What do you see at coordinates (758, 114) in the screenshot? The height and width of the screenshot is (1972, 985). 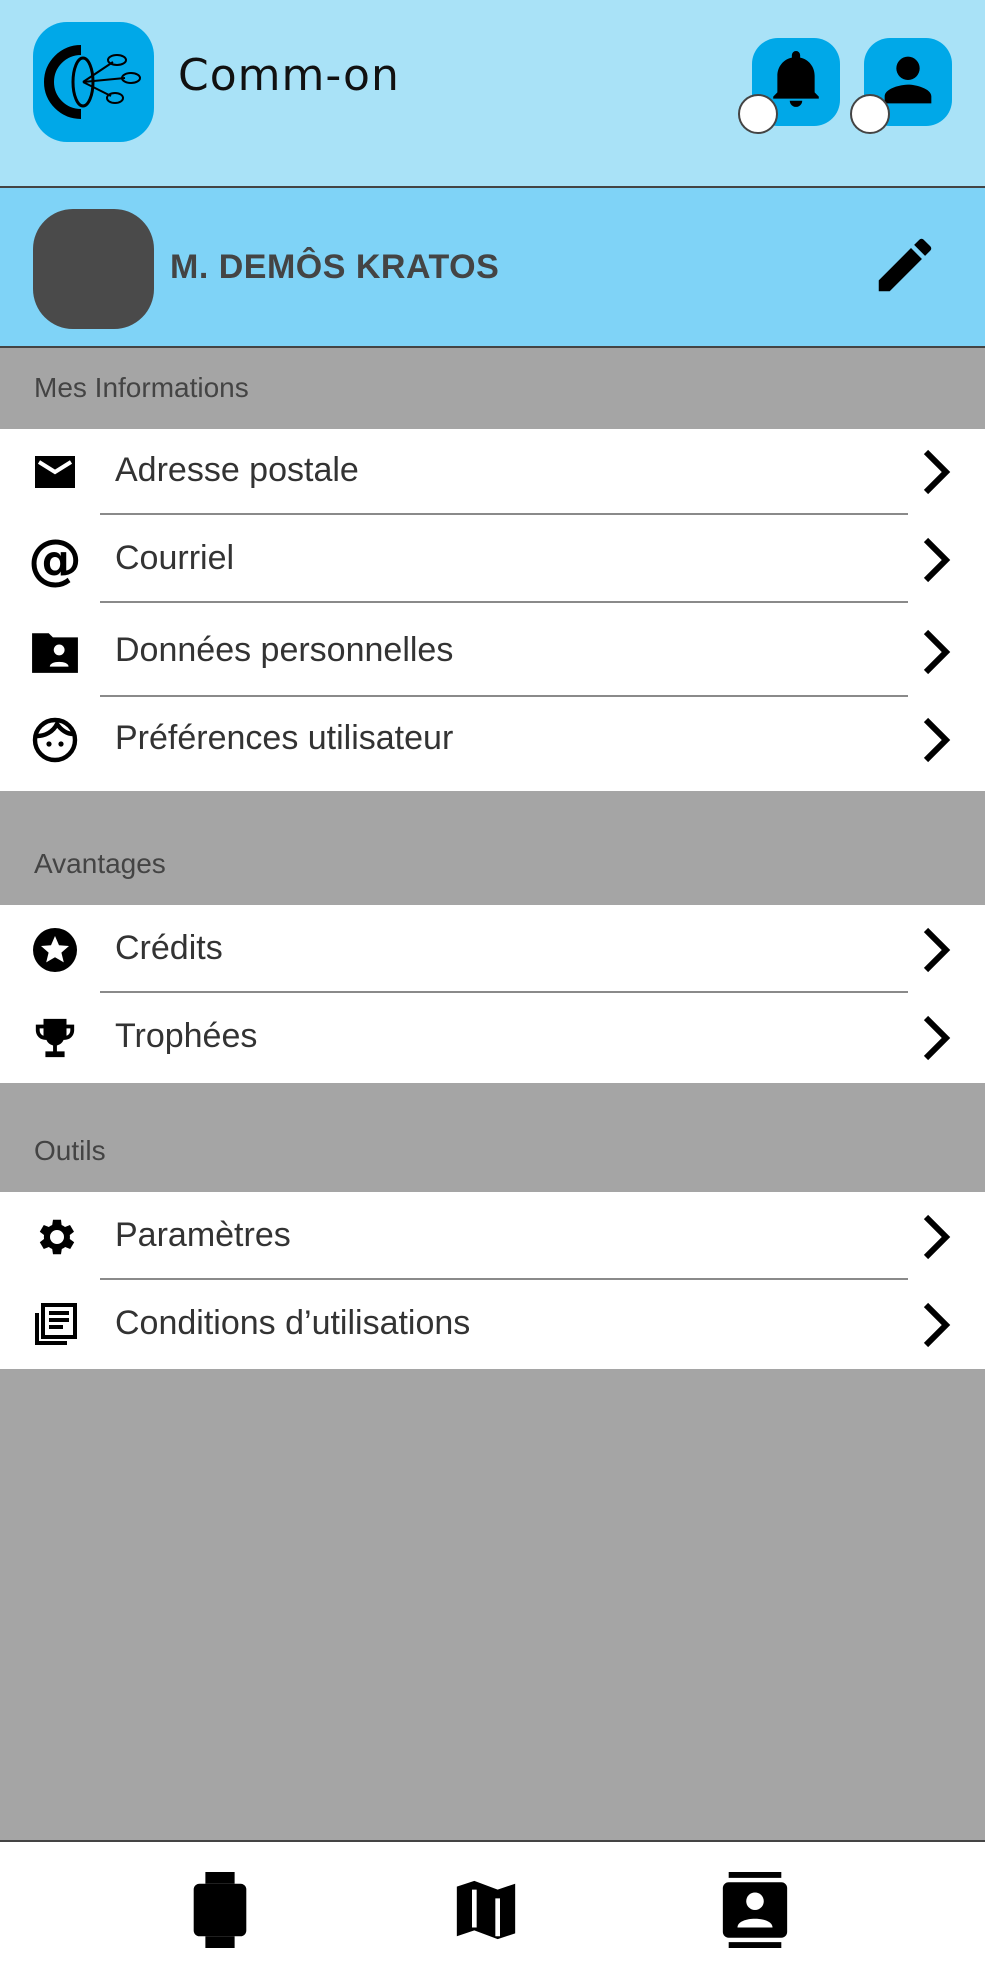 I see `notification-indicator` at bounding box center [758, 114].